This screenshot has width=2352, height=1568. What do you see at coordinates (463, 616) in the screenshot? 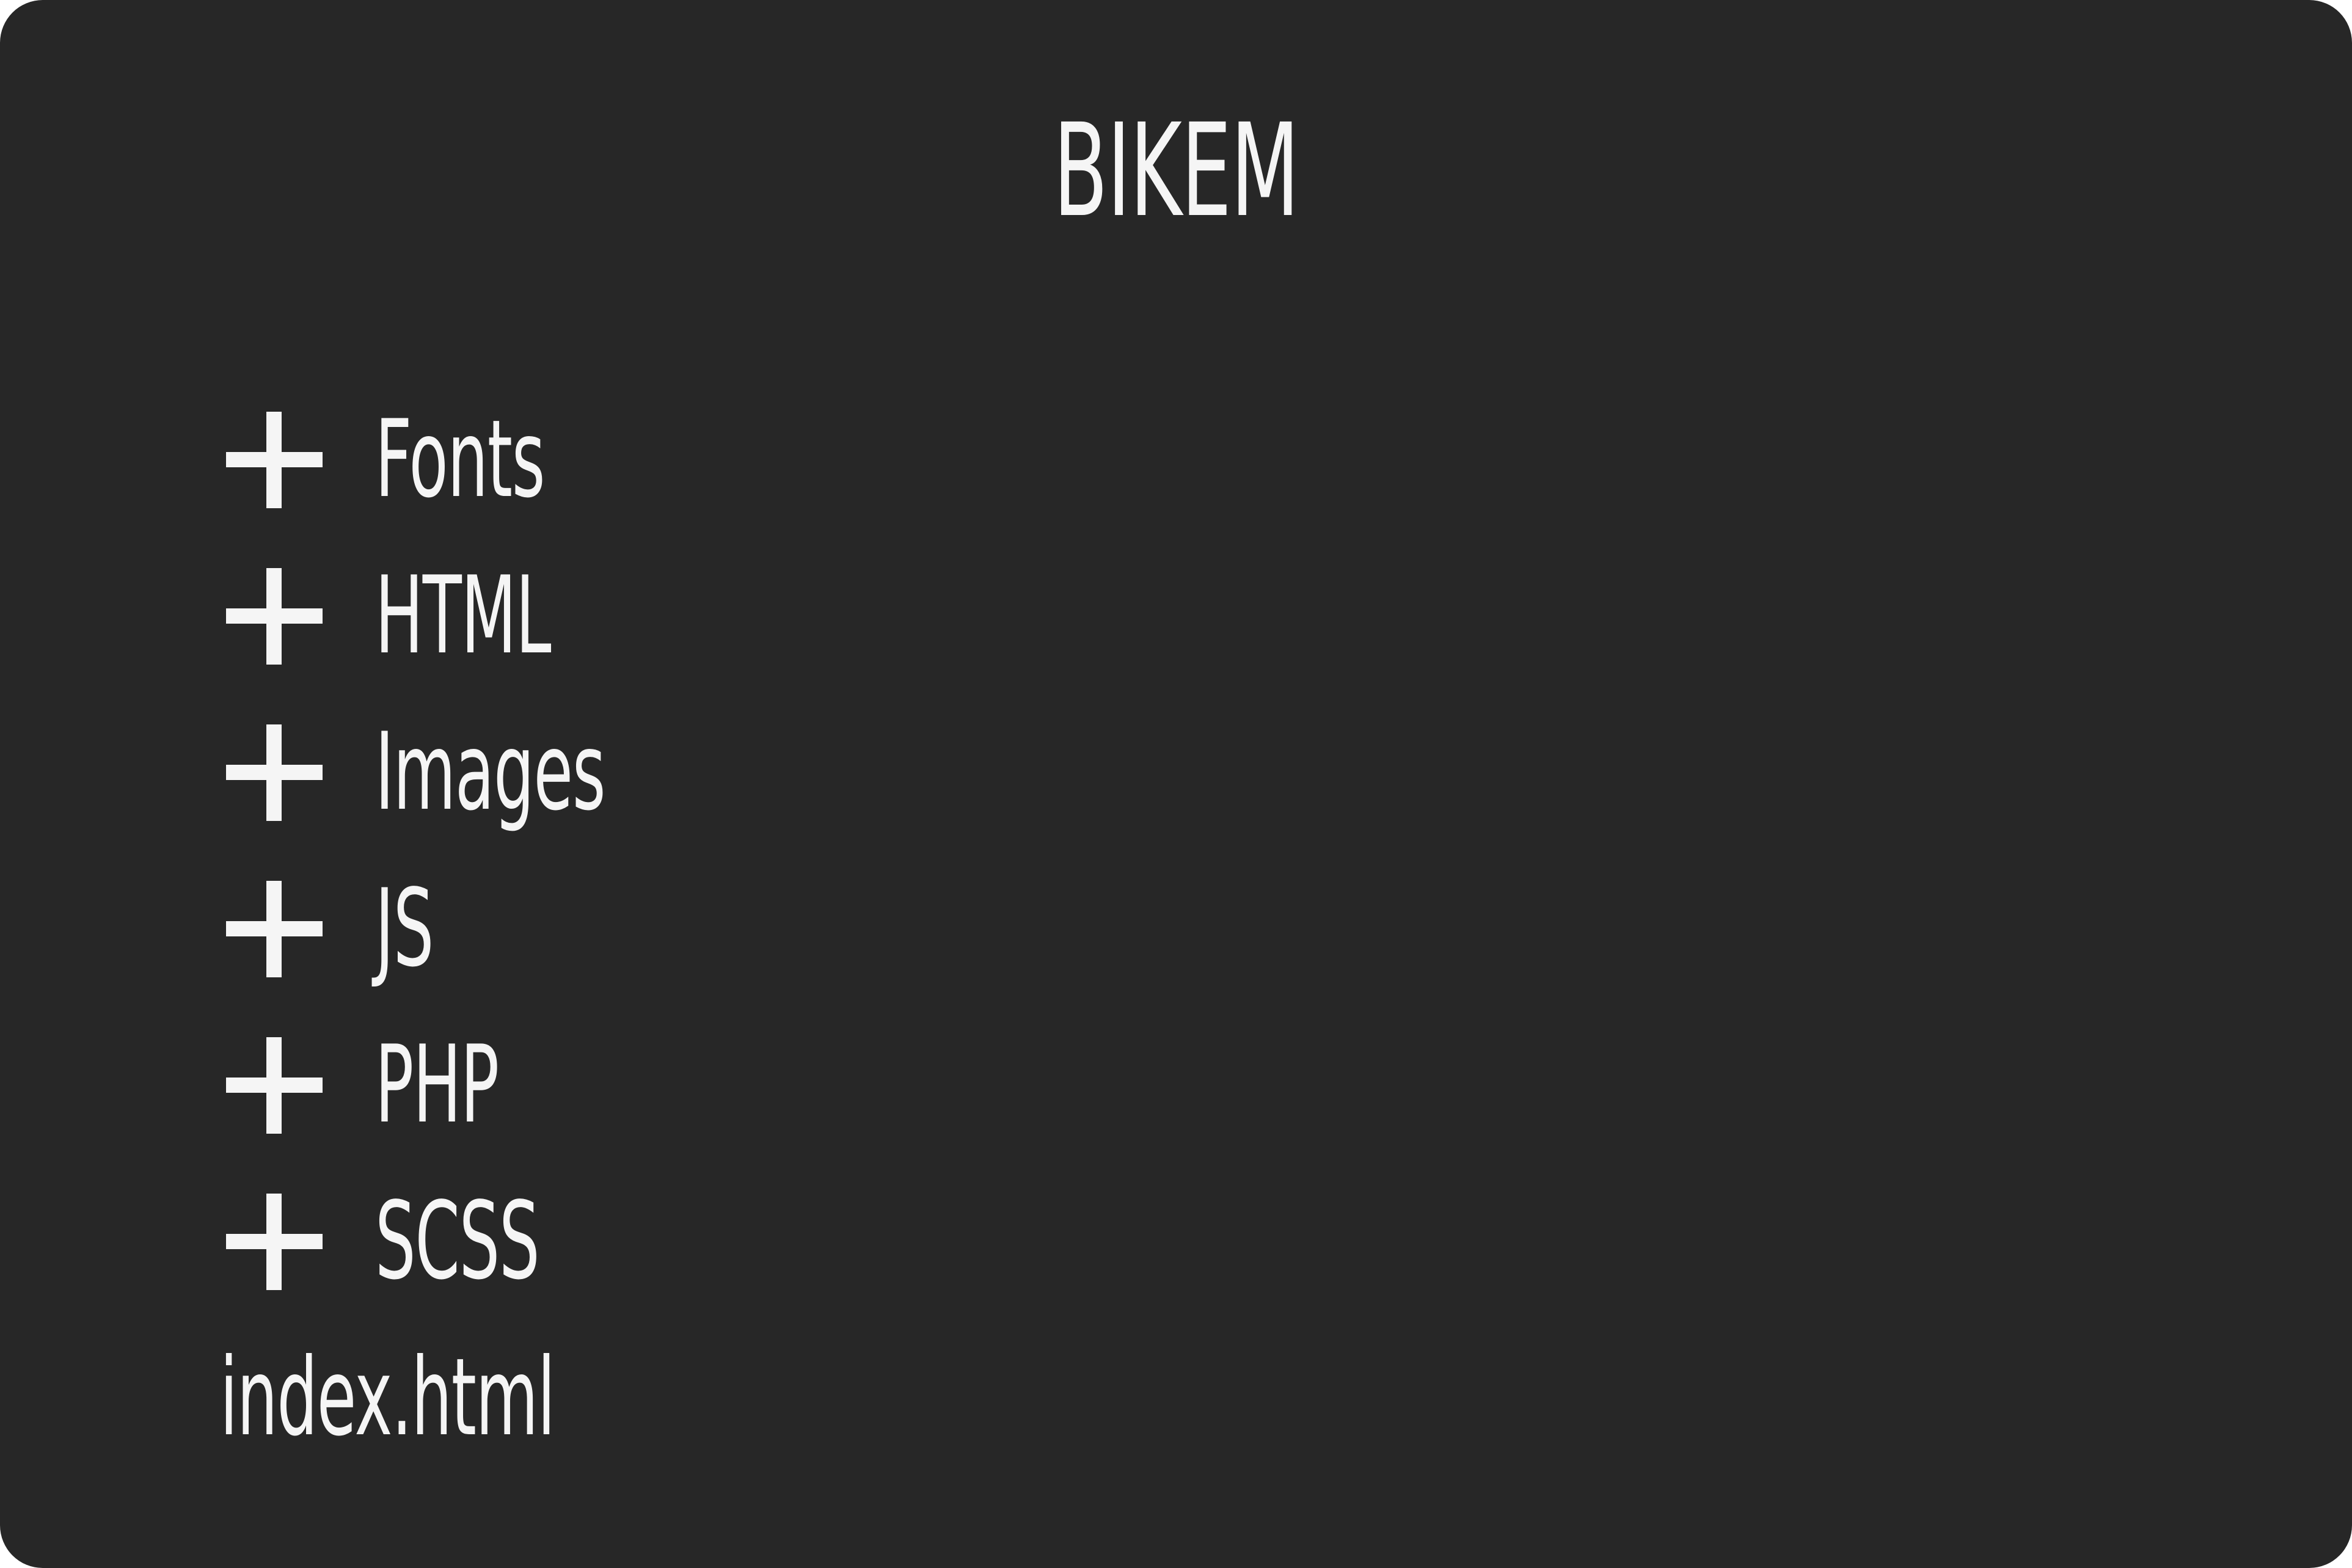
I see `folder-label: HTML` at bounding box center [463, 616].